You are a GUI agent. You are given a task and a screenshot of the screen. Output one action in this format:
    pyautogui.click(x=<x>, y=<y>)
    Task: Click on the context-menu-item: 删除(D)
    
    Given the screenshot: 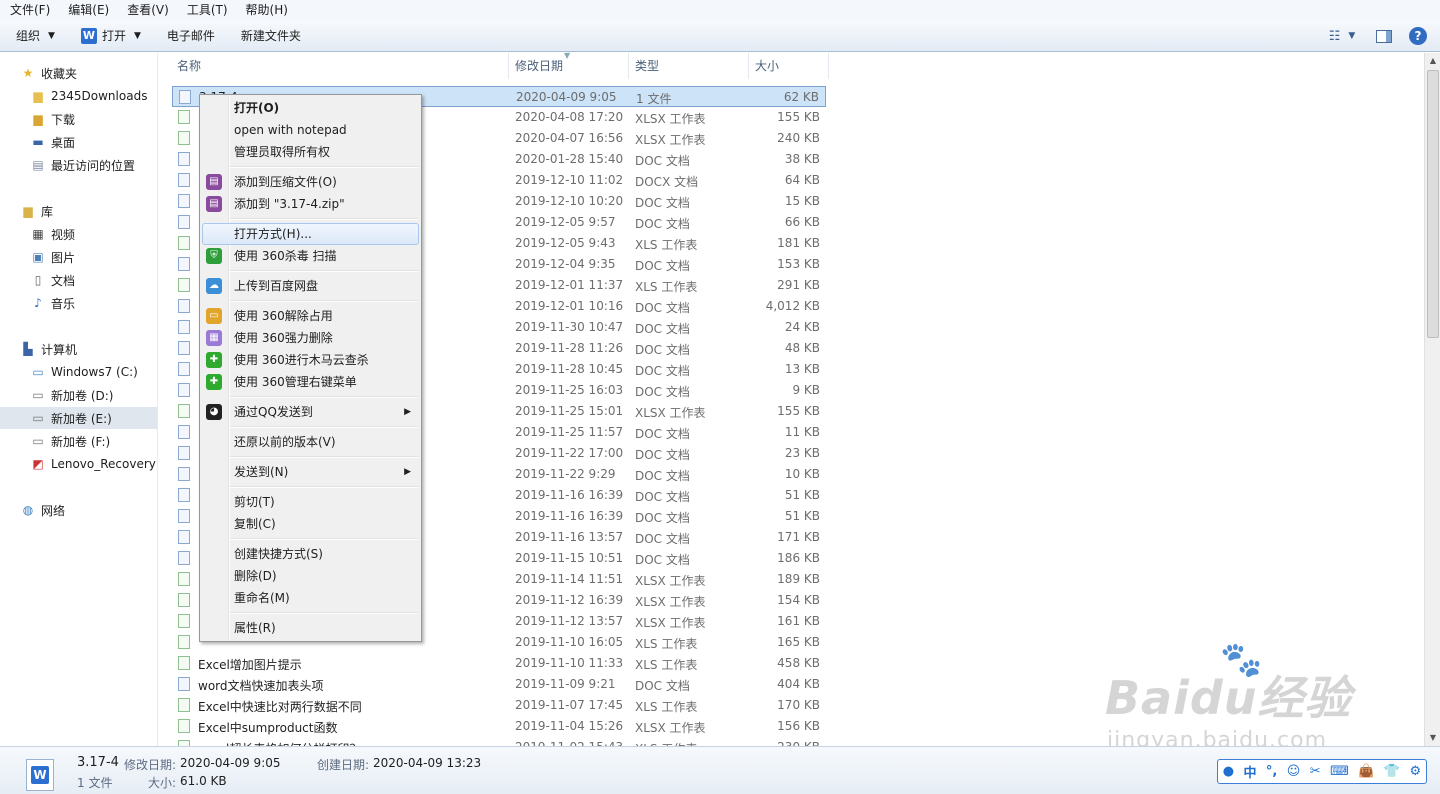 What is the action you would take?
    pyautogui.click(x=310, y=576)
    